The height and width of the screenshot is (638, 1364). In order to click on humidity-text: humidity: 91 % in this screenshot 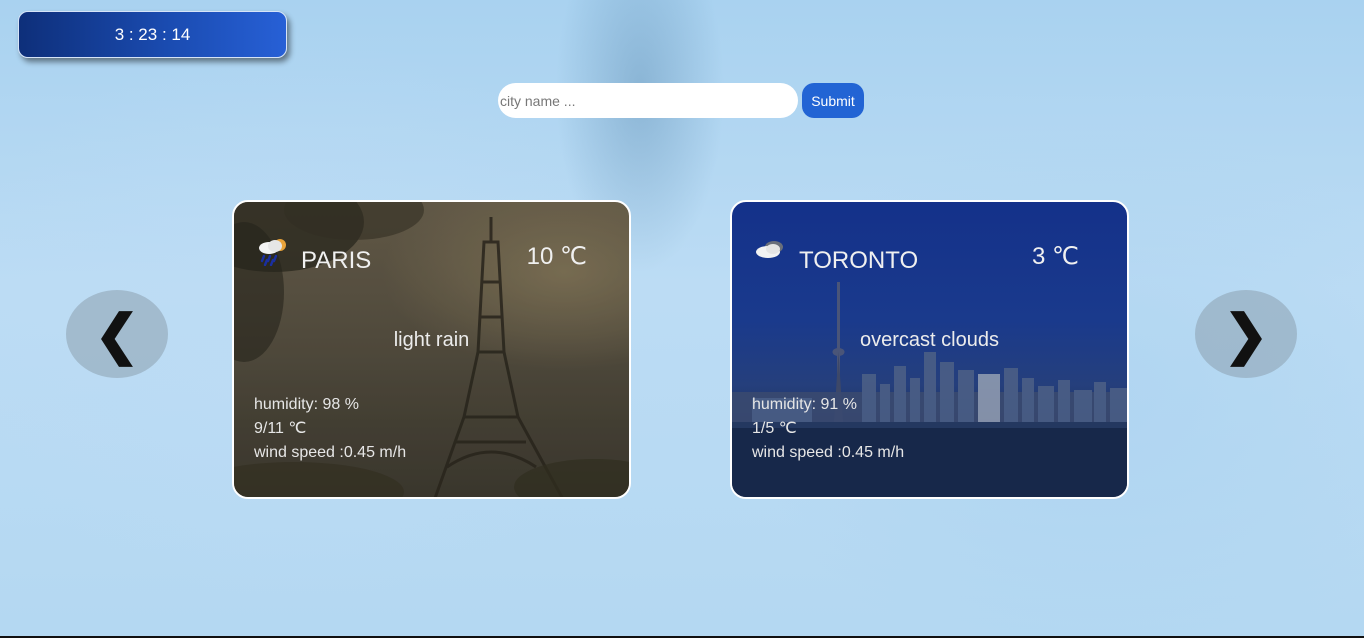, I will do `click(804, 404)`.